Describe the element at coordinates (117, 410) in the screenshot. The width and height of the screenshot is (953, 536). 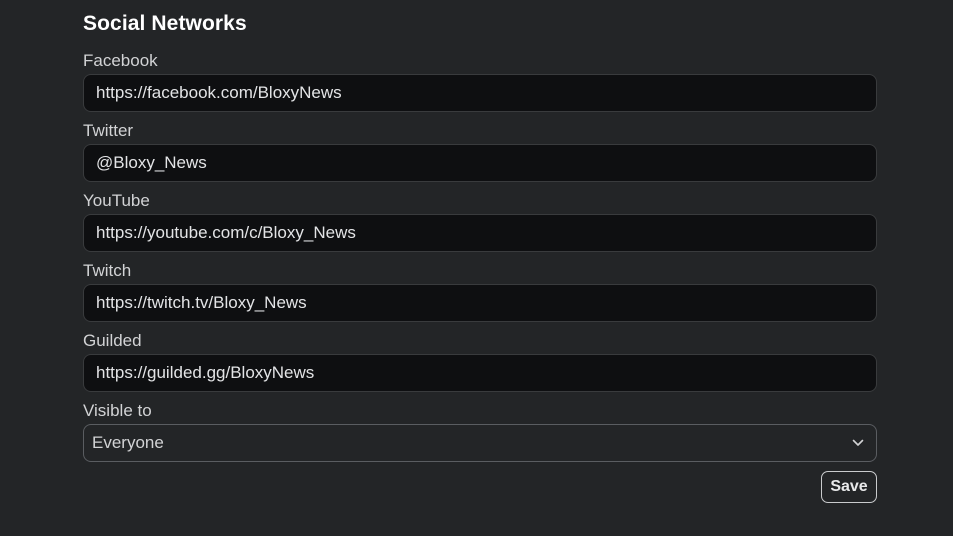
I see `visibility-label: Visible to` at that location.